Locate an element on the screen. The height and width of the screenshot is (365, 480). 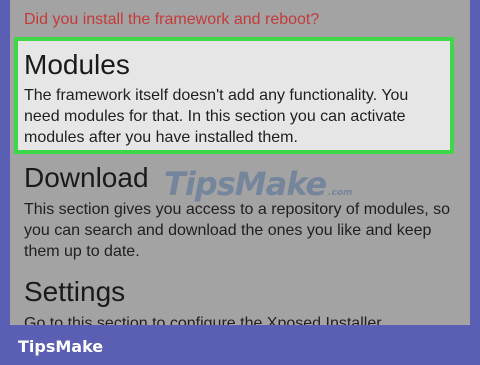
section-title-settings: Settings is located at coordinates (75, 291).